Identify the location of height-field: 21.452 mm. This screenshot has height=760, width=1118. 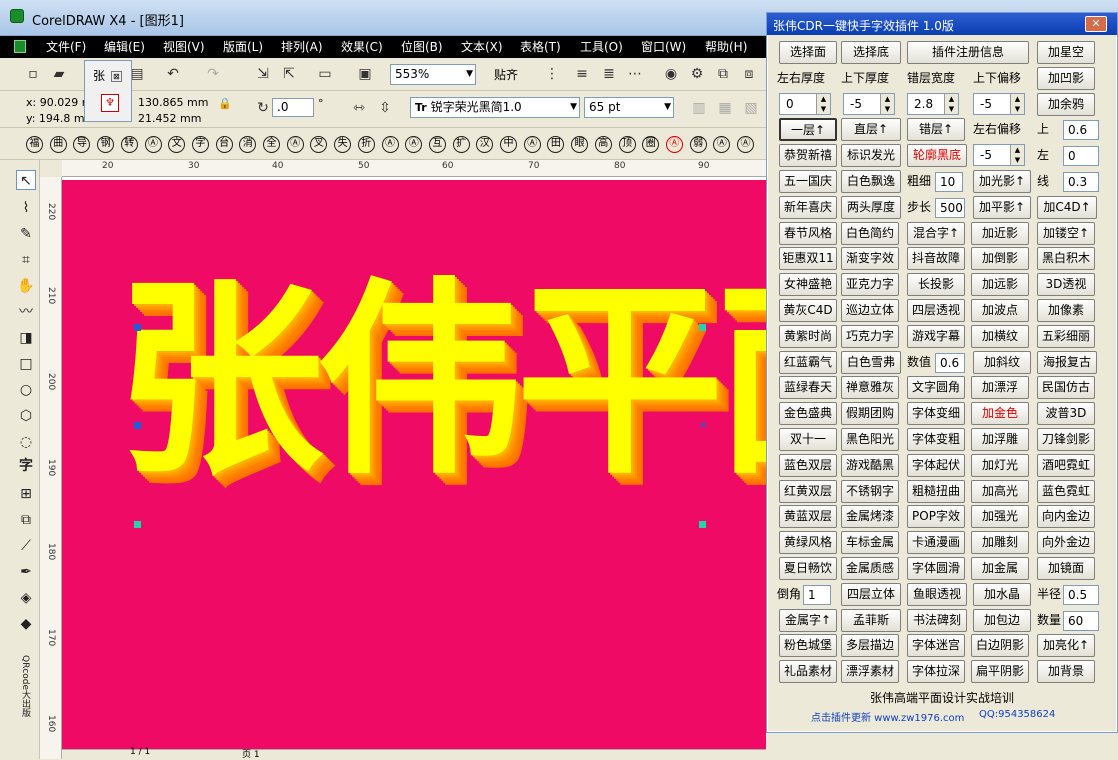
(169, 118).